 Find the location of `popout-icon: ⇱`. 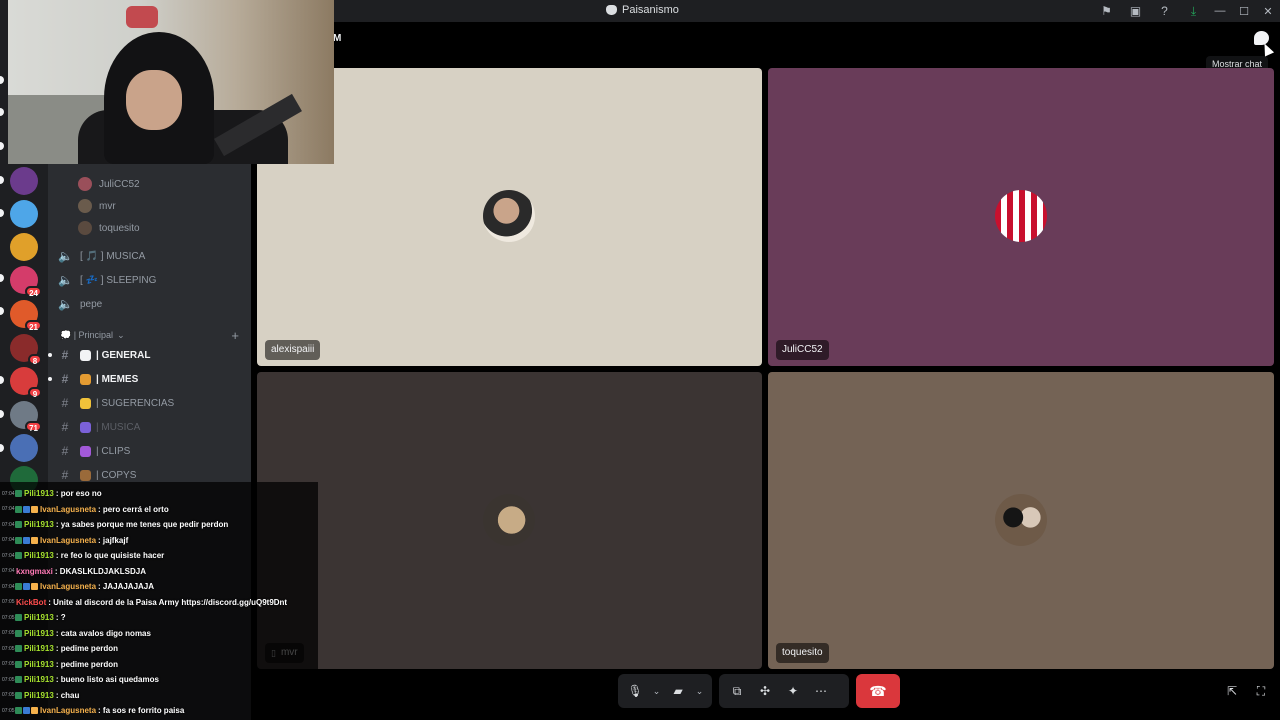

popout-icon: ⇱ is located at coordinates (1232, 691).